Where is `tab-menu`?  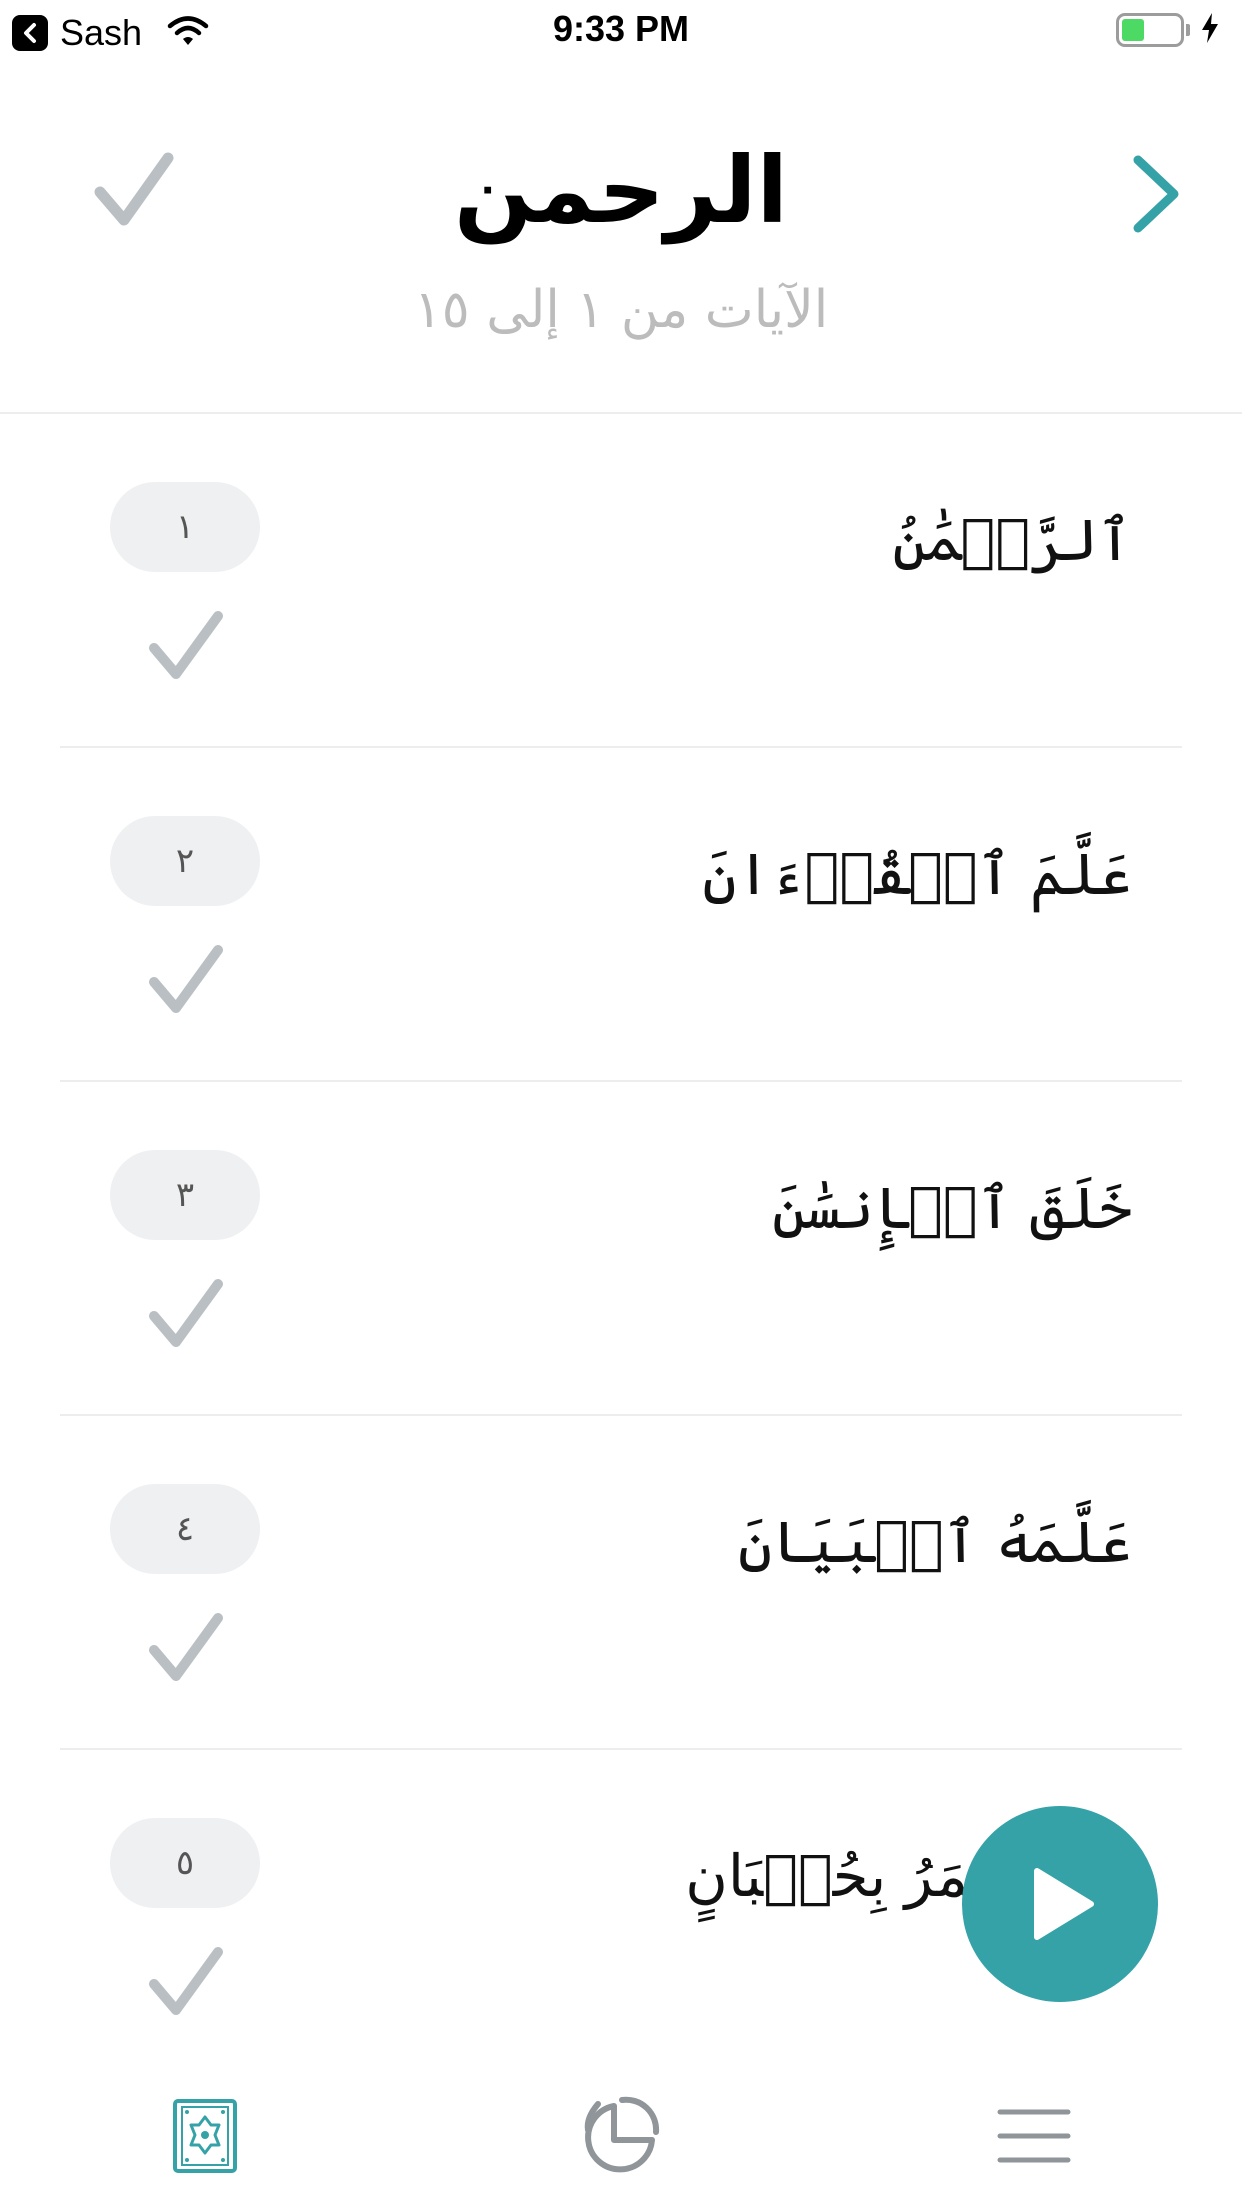 tab-menu is located at coordinates (1034, 2136).